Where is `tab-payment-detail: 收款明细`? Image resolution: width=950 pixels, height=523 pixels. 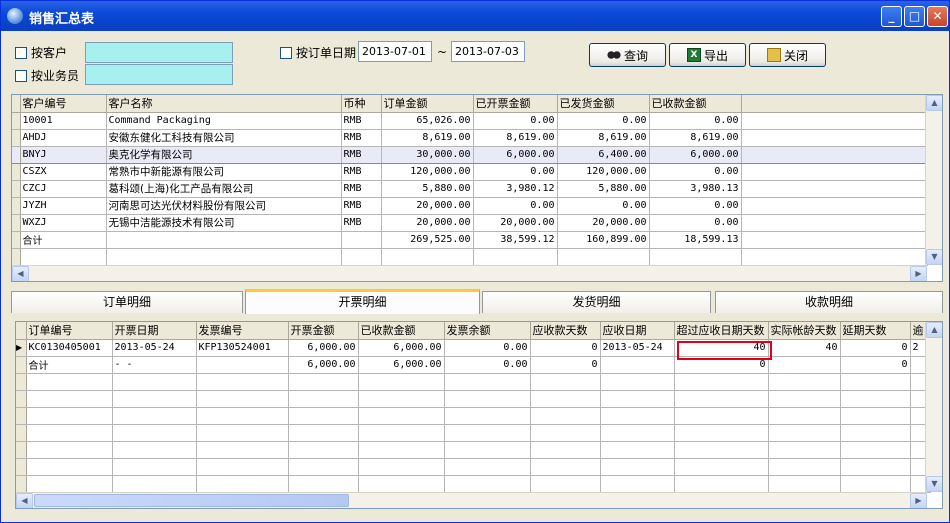 tab-payment-detail: 收款明细 is located at coordinates (829, 302).